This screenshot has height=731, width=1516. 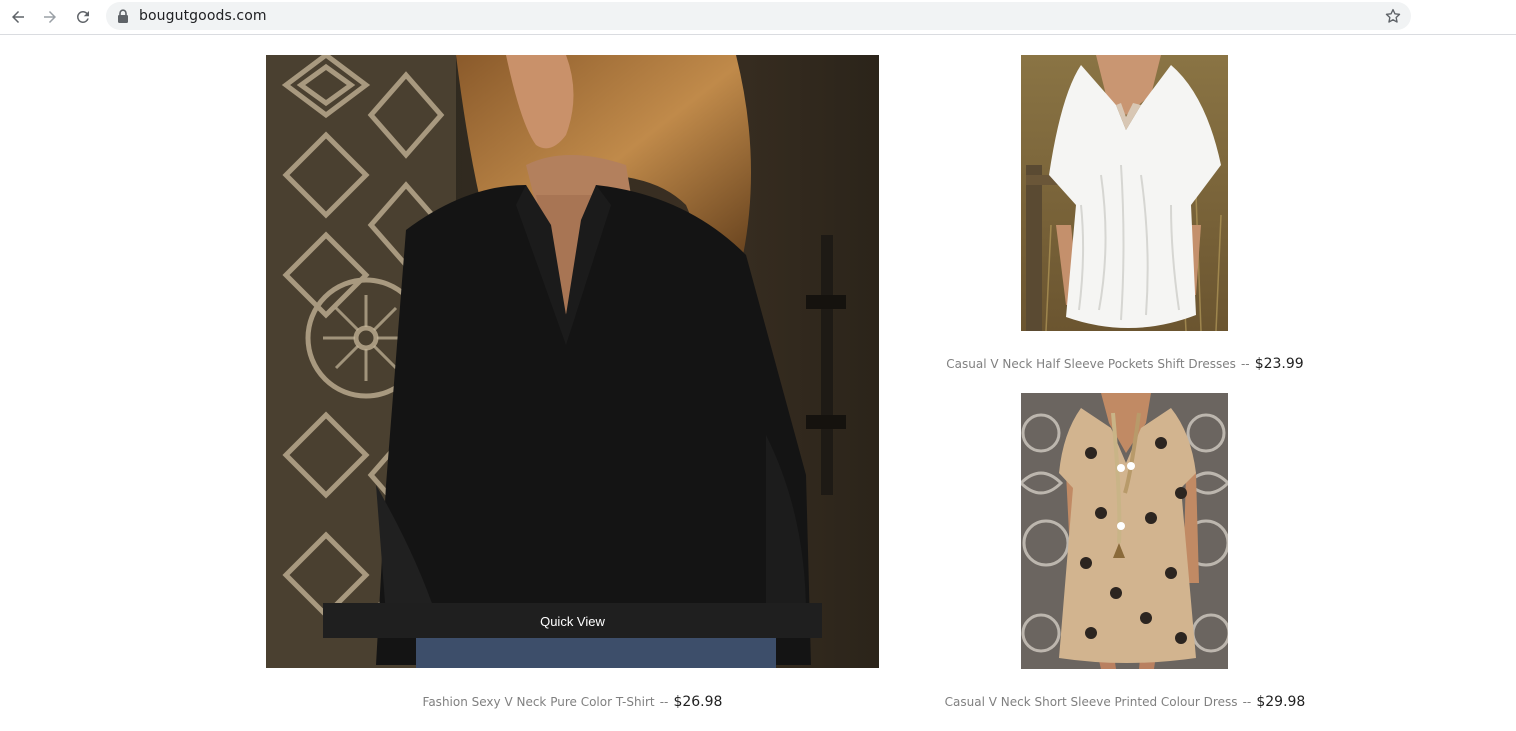 I want to click on back-arrow-icon, so click(x=18, y=17).